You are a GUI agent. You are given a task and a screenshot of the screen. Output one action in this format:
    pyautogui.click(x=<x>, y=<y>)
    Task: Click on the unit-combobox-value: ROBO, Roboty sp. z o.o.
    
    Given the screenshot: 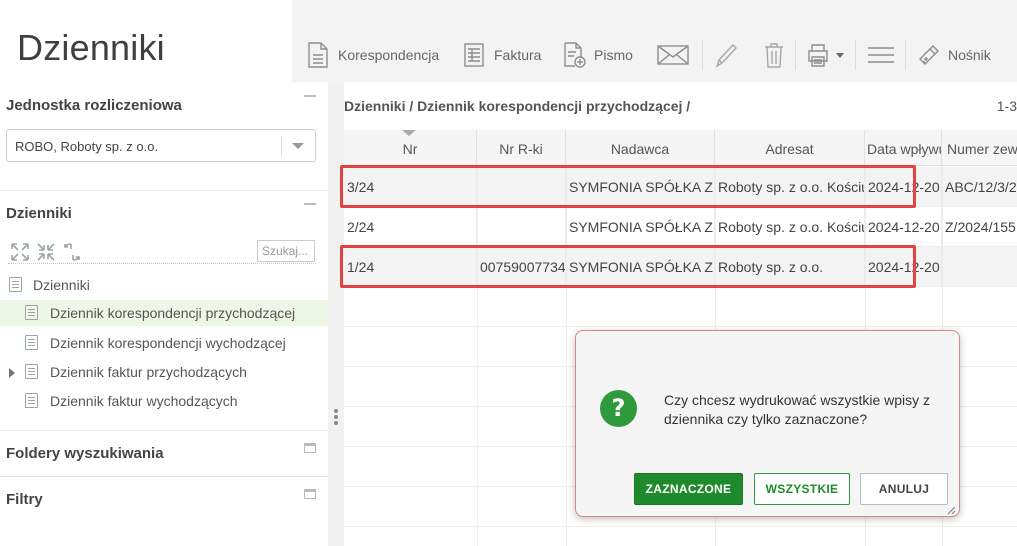 What is the action you would take?
    pyautogui.click(x=87, y=146)
    